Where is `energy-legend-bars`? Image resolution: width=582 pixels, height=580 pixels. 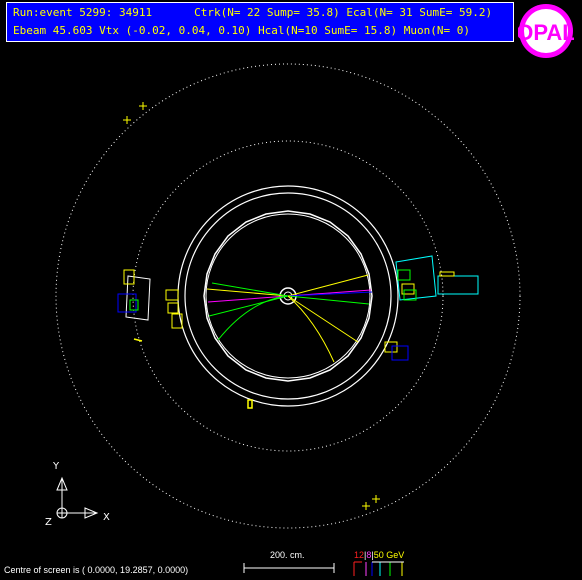 energy-legend-bars is located at coordinates (378, 568).